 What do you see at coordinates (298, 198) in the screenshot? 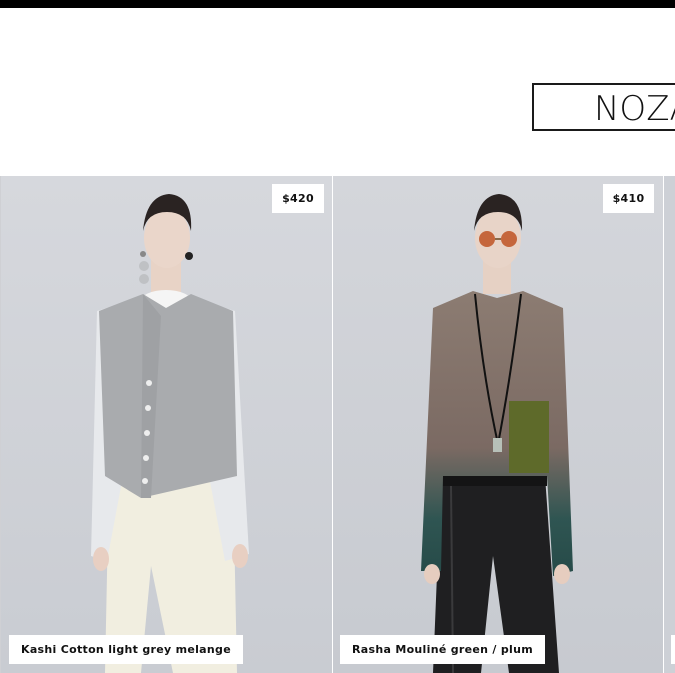
I see `price-badge: $420` at bounding box center [298, 198].